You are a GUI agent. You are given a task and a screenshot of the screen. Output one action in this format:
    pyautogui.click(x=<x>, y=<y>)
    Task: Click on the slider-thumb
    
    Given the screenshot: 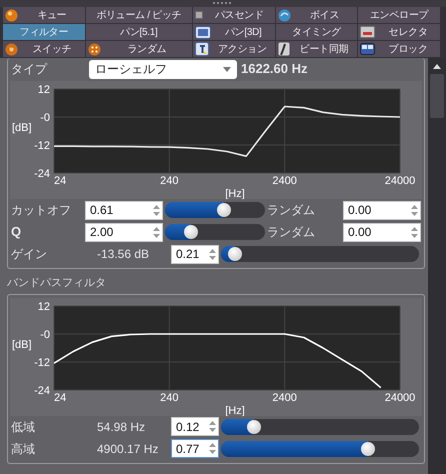 What is the action you would take?
    pyautogui.click(x=235, y=254)
    